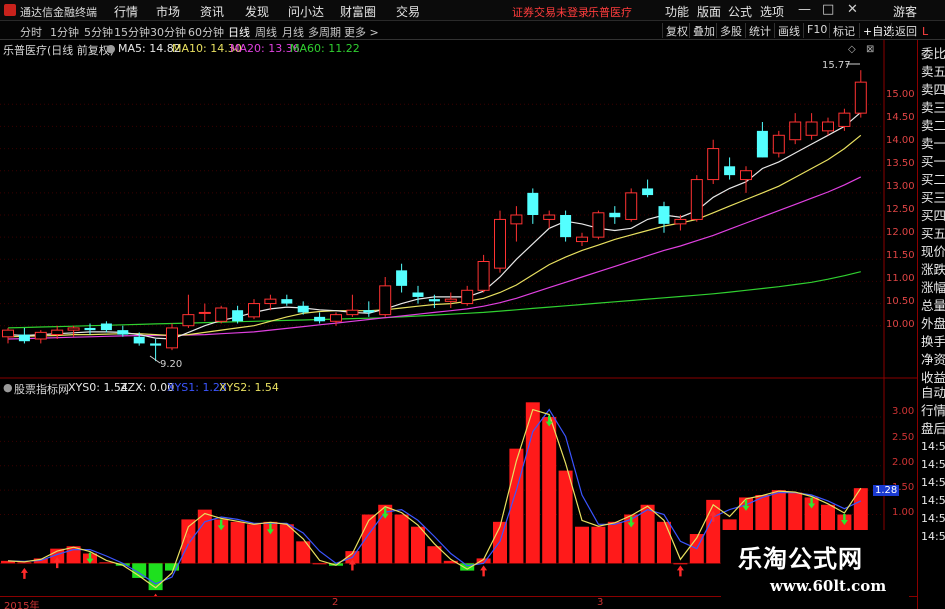 The height and width of the screenshot is (609, 945). What do you see at coordinates (933, 197) in the screenshot?
I see `panel-item: 买三` at bounding box center [933, 197].